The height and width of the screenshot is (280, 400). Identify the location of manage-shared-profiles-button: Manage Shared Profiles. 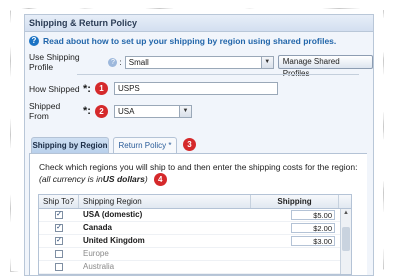
(325, 66).